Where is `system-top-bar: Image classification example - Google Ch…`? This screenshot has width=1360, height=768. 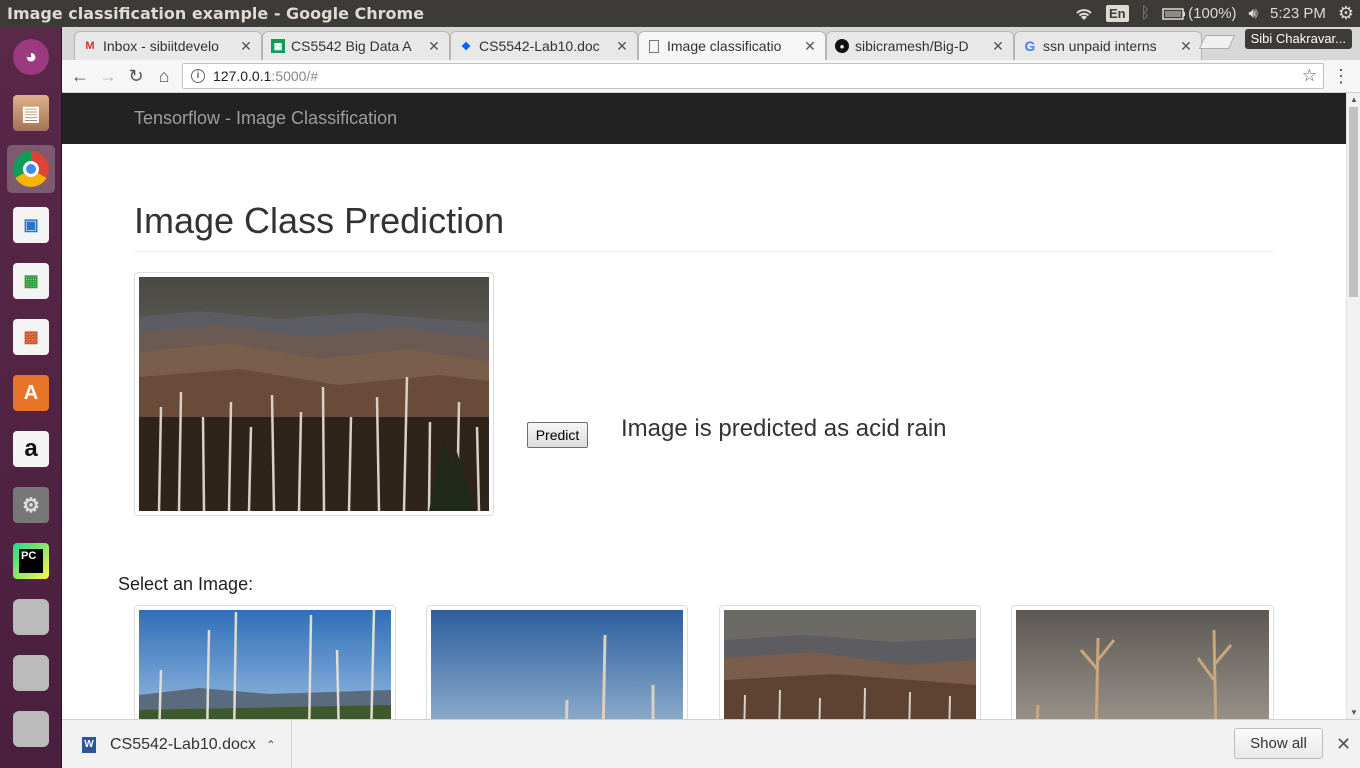 system-top-bar: Image classification example - Google Ch… is located at coordinates (680, 13).